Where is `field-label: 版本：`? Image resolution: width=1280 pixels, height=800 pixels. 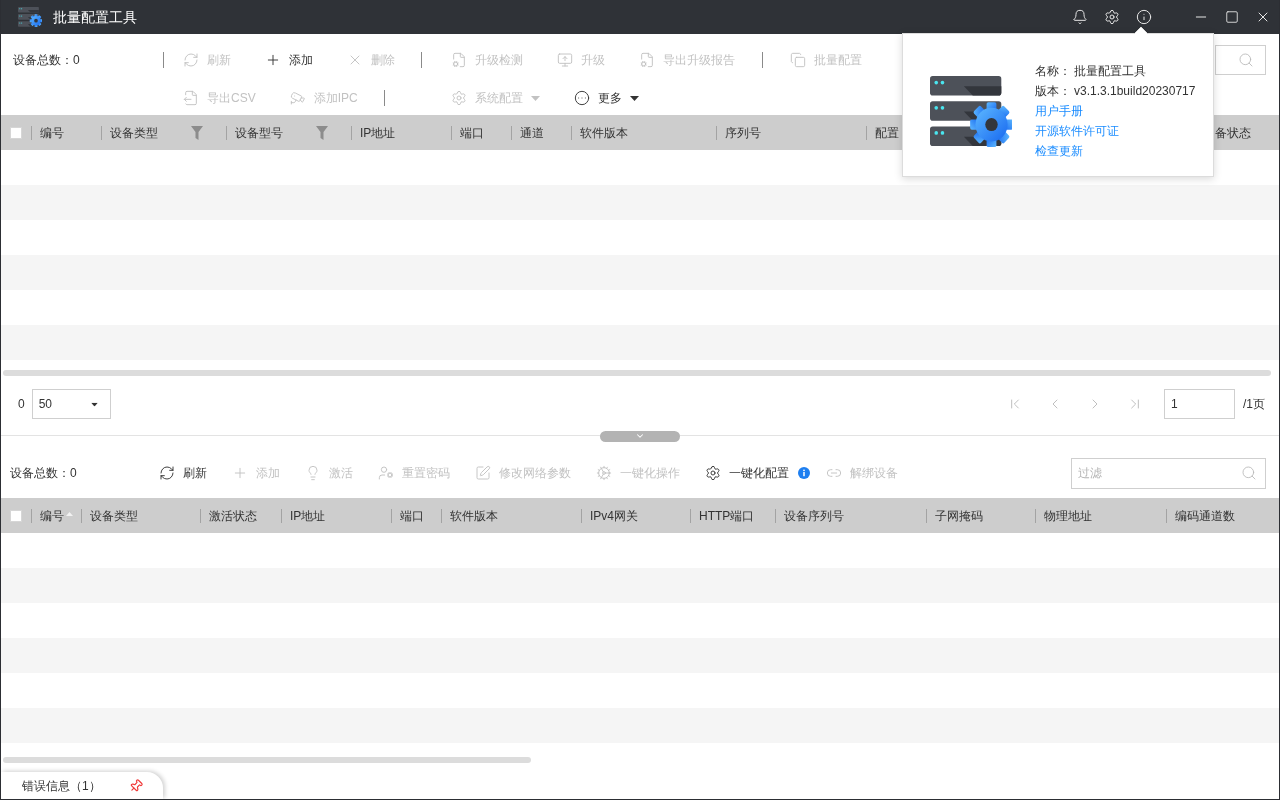 field-label: 版本： is located at coordinates (1053, 91).